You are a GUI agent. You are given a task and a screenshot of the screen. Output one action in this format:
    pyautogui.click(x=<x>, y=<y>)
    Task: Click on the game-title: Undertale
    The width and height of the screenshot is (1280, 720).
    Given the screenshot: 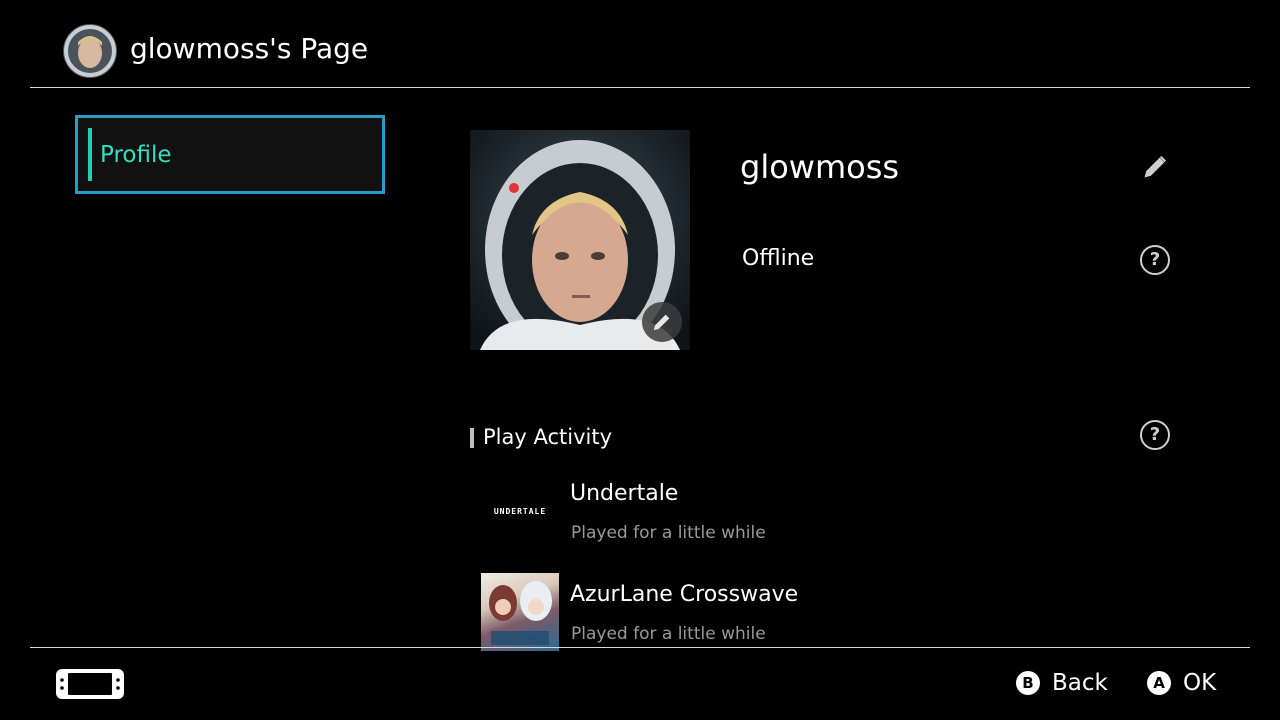 What is the action you would take?
    pyautogui.click(x=624, y=493)
    